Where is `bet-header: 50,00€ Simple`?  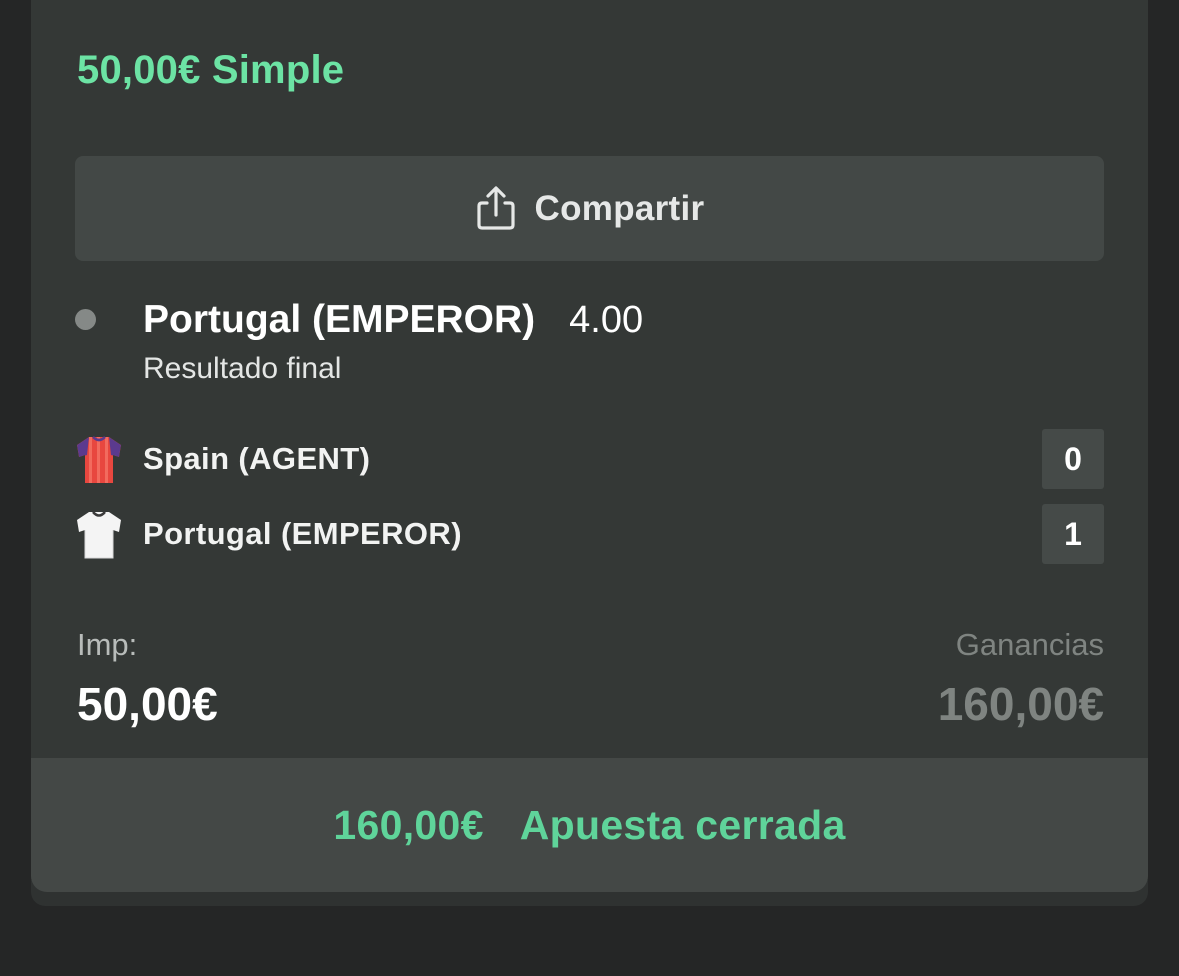 bet-header: 50,00€ Simple is located at coordinates (211, 70).